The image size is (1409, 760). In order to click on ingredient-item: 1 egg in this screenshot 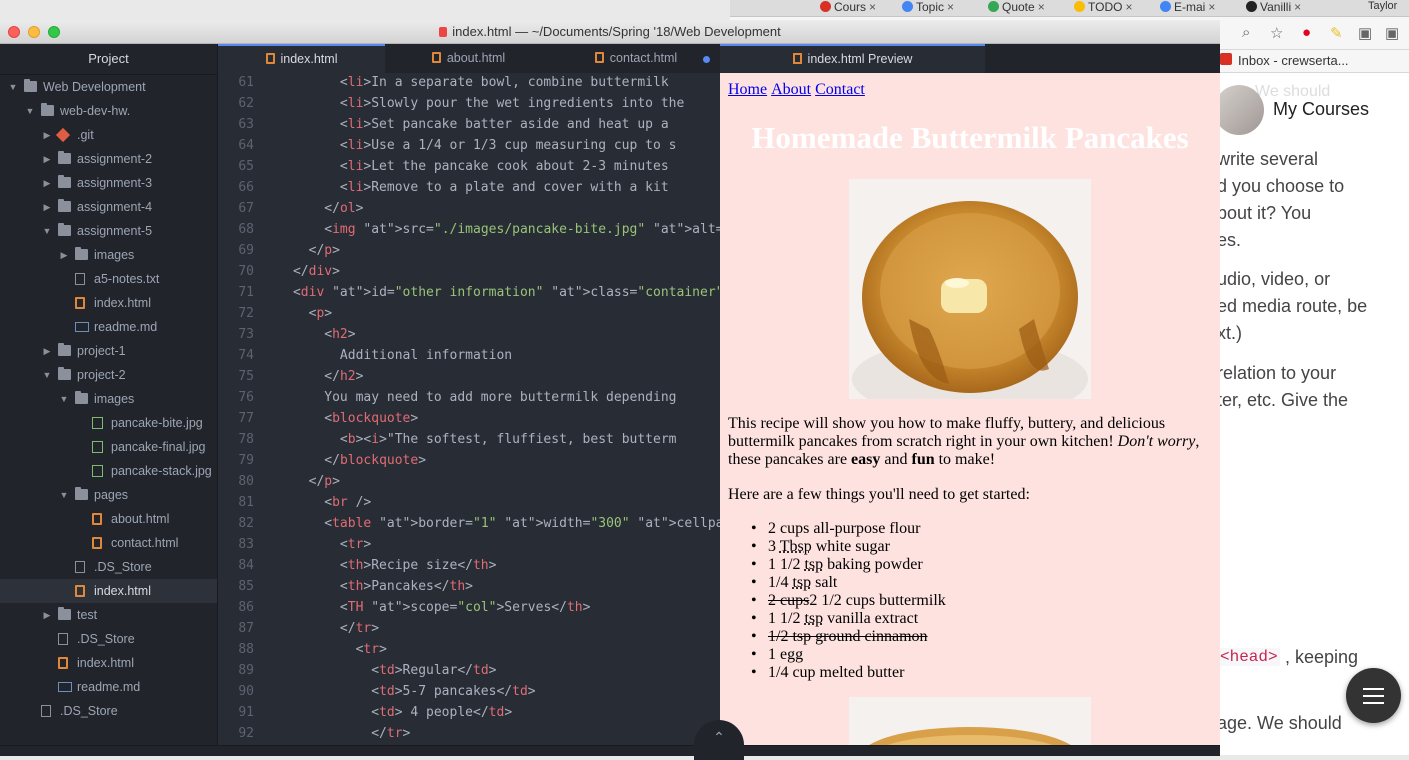, I will do `click(848, 655)`.